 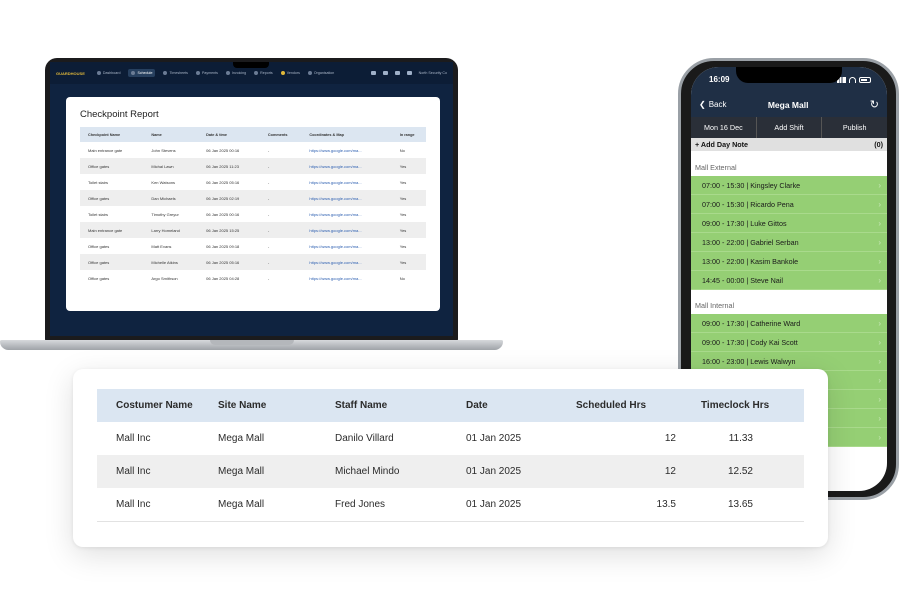 What do you see at coordinates (789, 144) in the screenshot?
I see `add-day-note-button: + Add Day Note (0)` at bounding box center [789, 144].